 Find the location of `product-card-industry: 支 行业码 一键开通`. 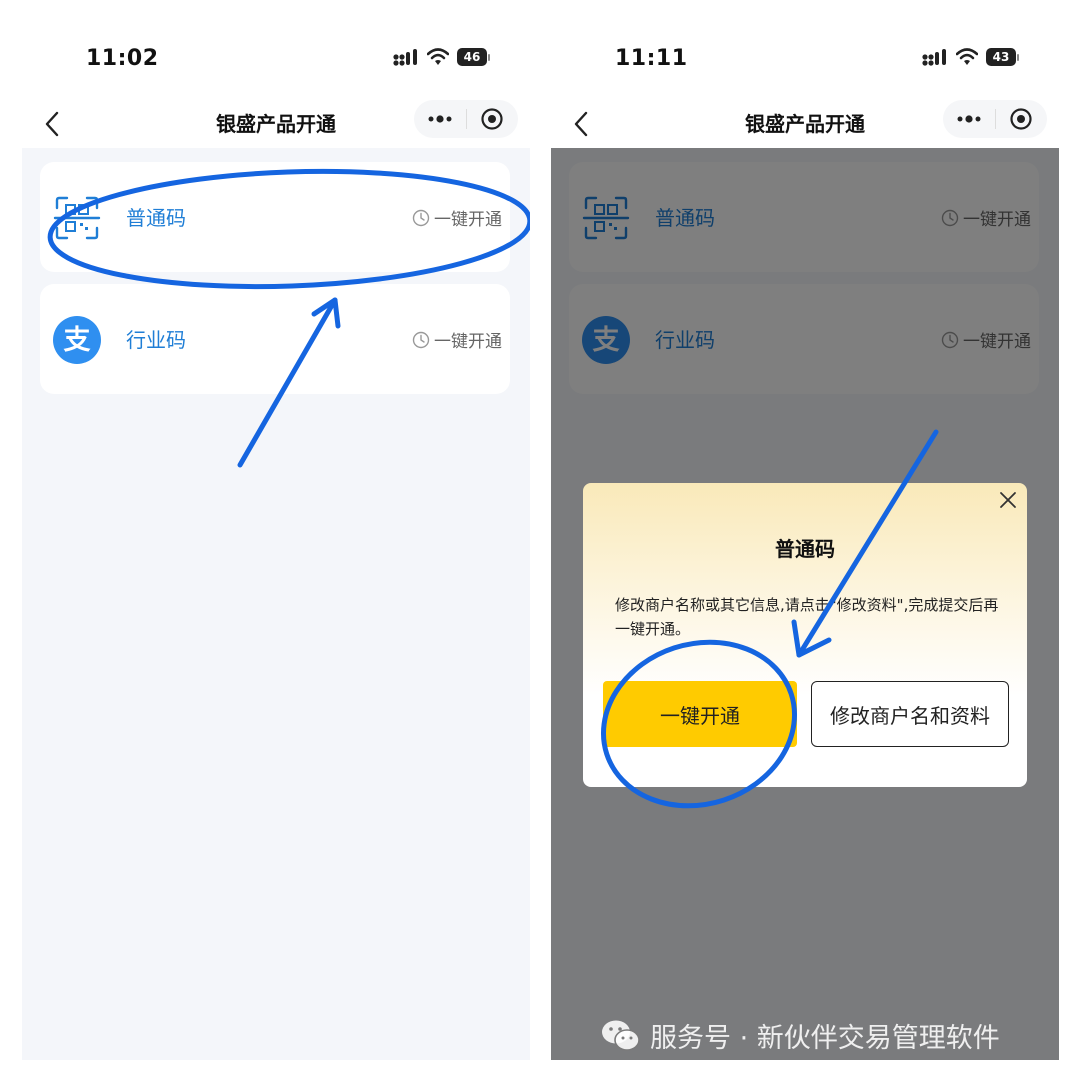

product-card-industry: 支 行业码 一键开通 is located at coordinates (275, 339).